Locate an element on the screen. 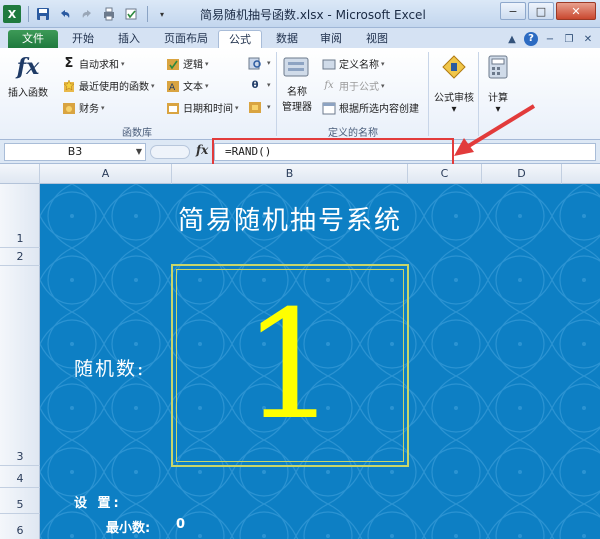 This screenshot has width=600, height=539. settings-label: 设 置: is located at coordinates (98, 503).